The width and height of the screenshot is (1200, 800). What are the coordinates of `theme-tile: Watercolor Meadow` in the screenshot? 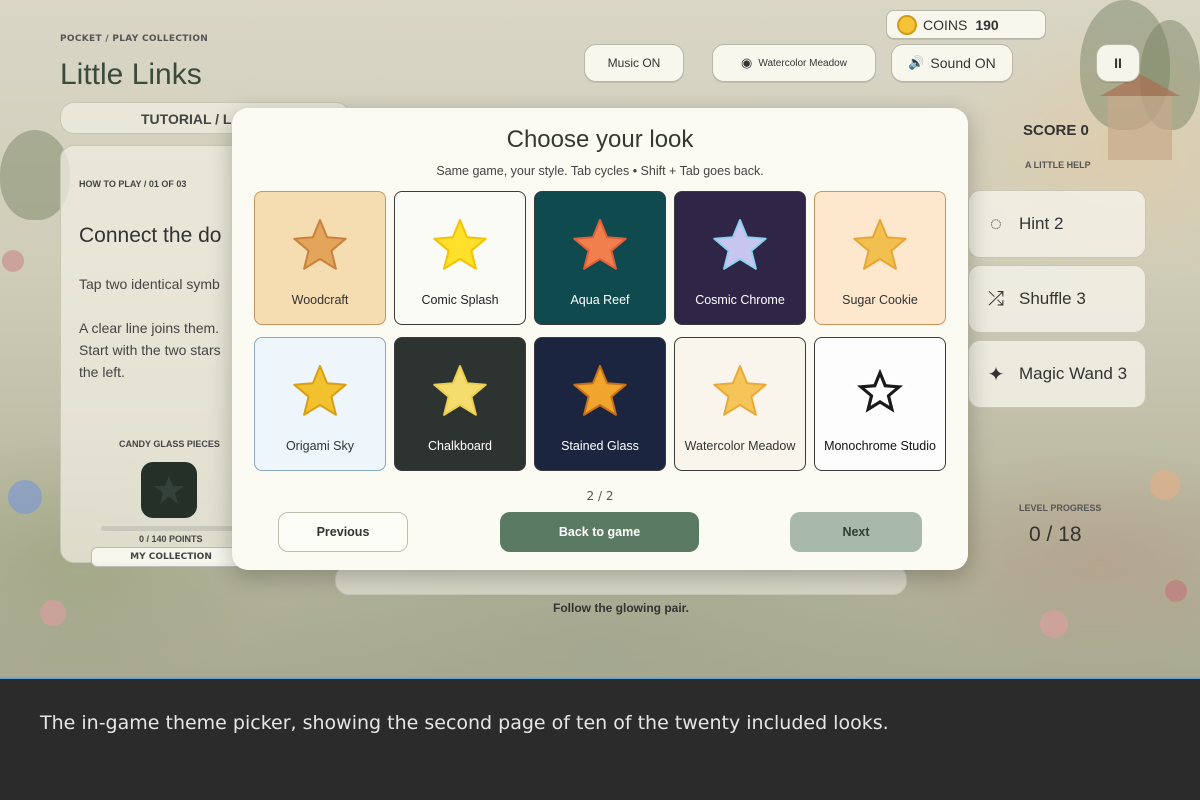 It's located at (740, 404).